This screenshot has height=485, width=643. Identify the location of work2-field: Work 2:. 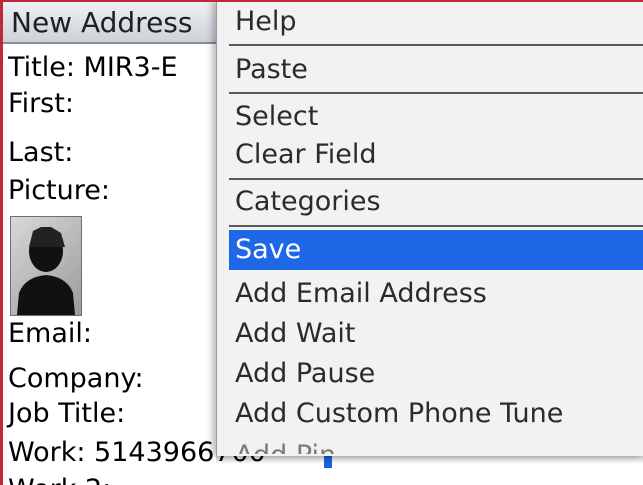
(68, 479).